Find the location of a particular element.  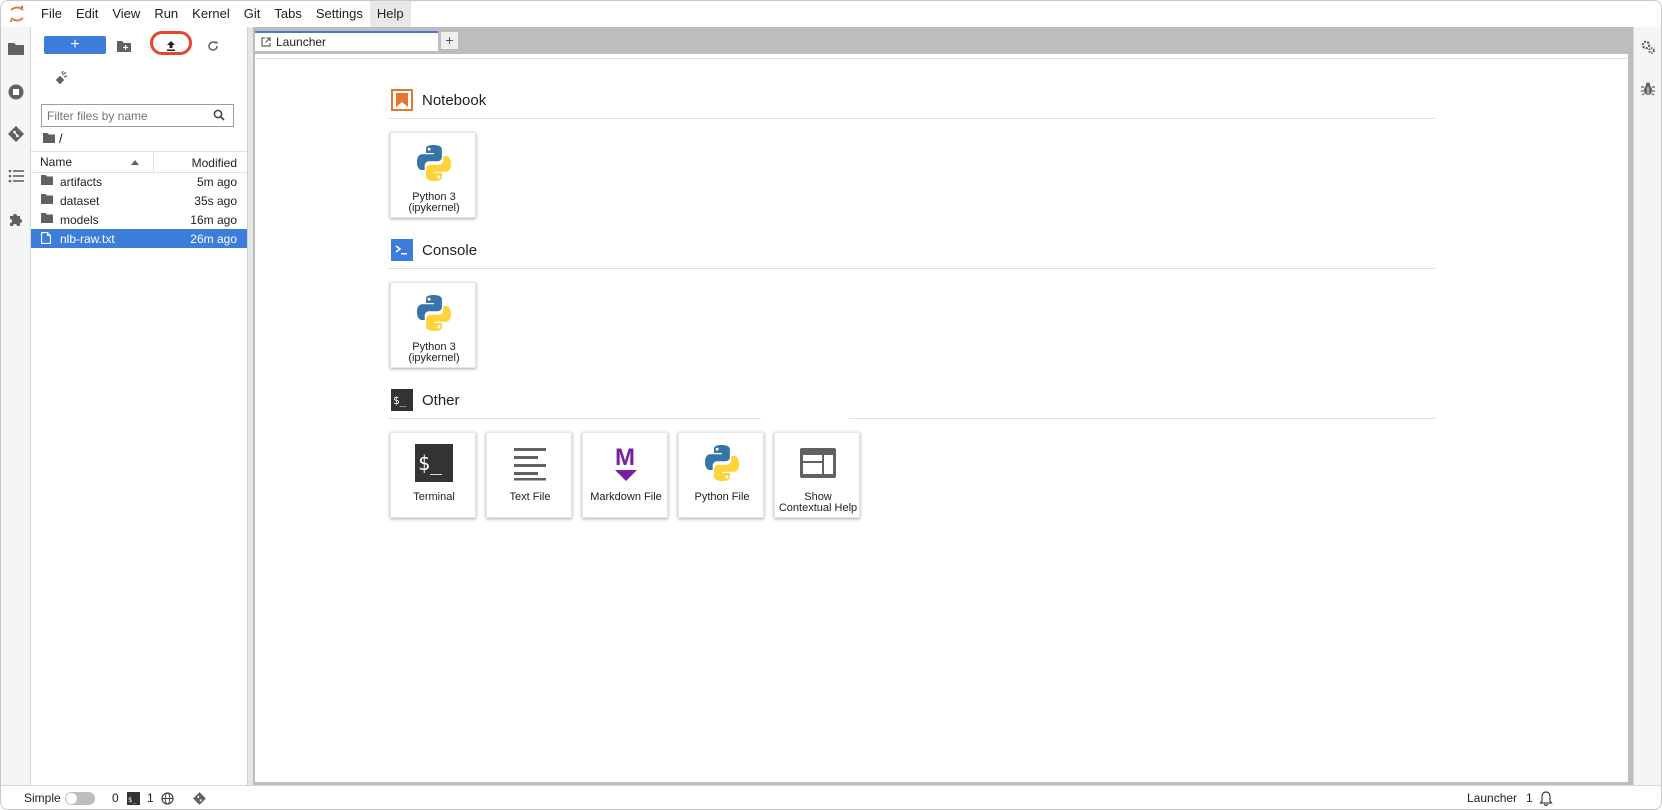

markdown-icon: M is located at coordinates (626, 463).